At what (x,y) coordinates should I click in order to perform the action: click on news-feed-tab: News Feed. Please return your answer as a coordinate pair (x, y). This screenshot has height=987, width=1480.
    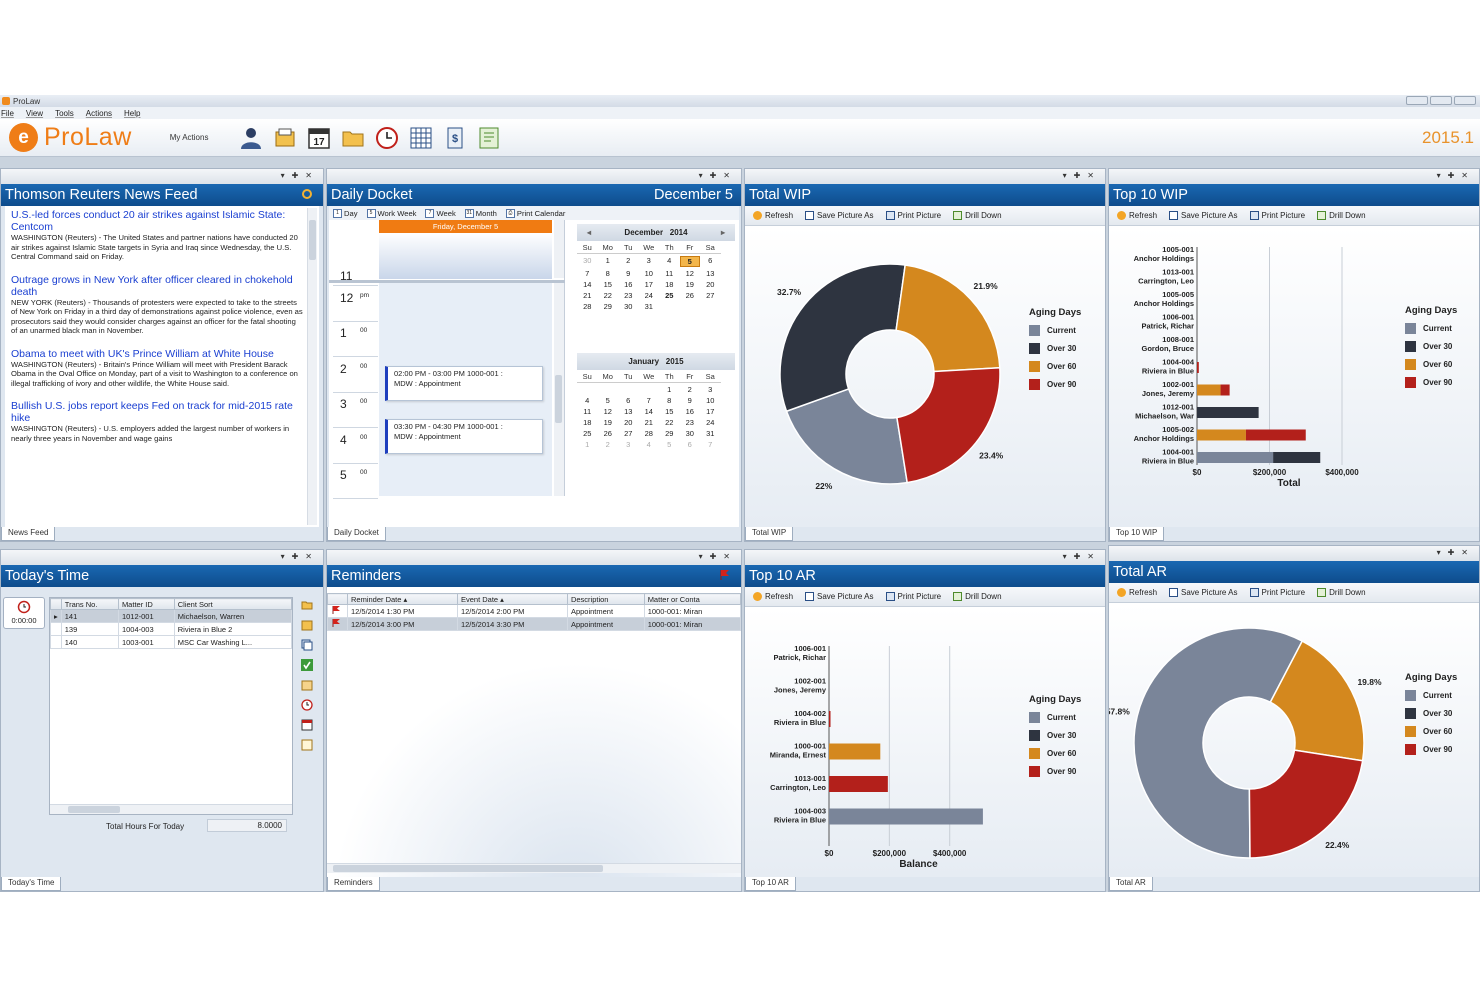
    Looking at the image, I should click on (28, 534).